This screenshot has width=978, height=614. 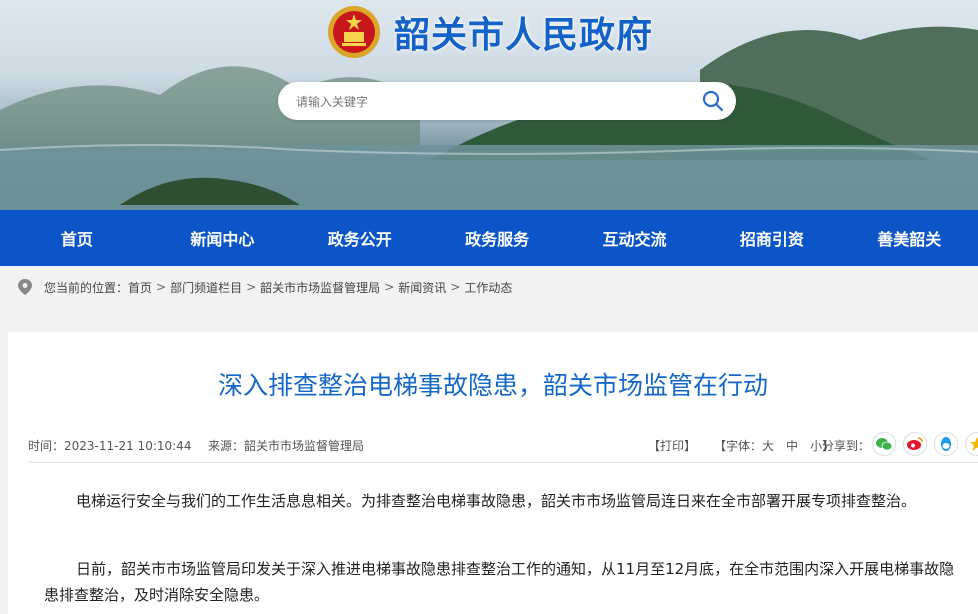 I want to click on breadcrumb-home: 首页, so click(x=140, y=287).